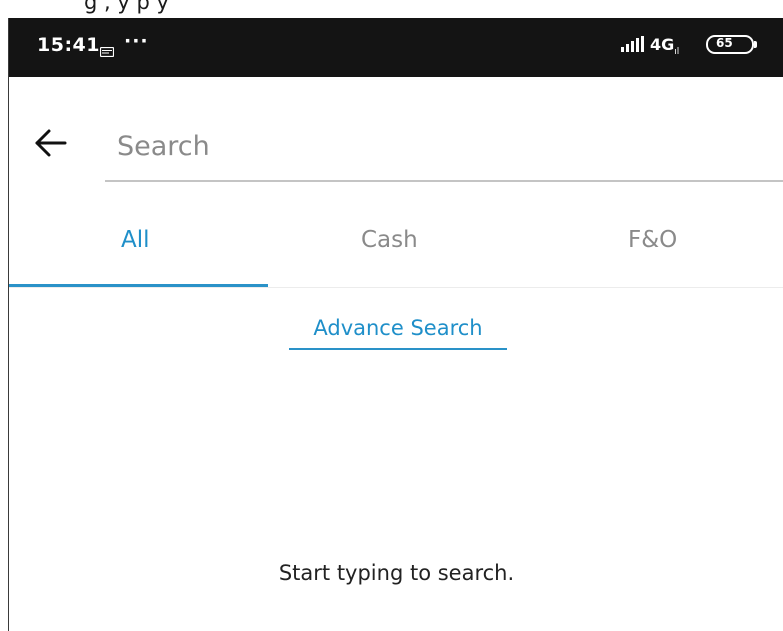 The image size is (783, 631). What do you see at coordinates (755, 44) in the screenshot?
I see `battery-nub` at bounding box center [755, 44].